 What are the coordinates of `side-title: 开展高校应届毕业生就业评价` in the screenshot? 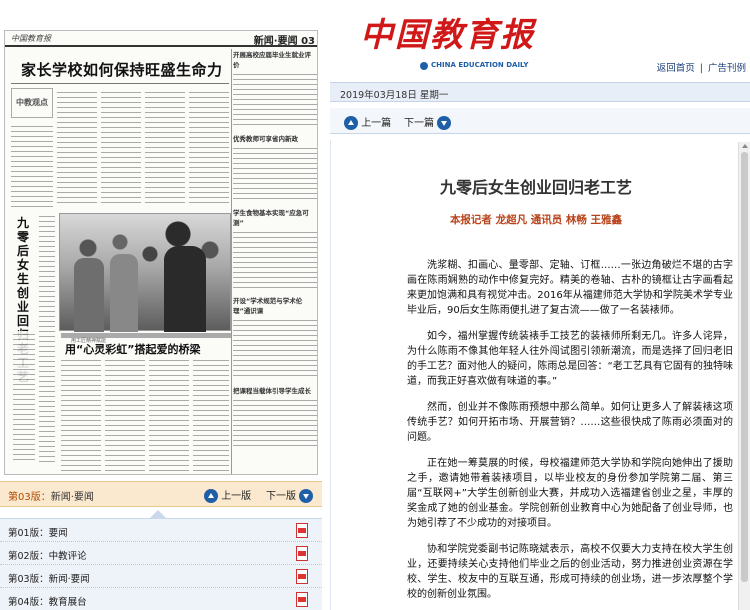 It's located at (275, 59).